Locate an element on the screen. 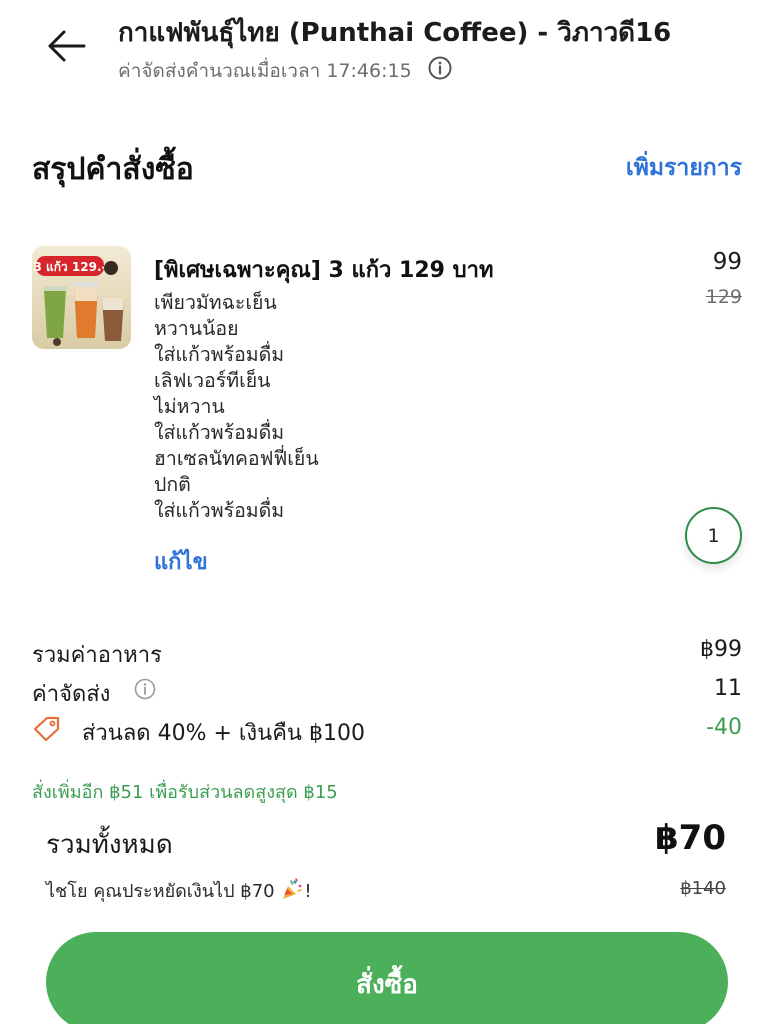 This screenshot has height=1024, width=770. food-total-label: รวมค่าอาหาร is located at coordinates (97, 655).